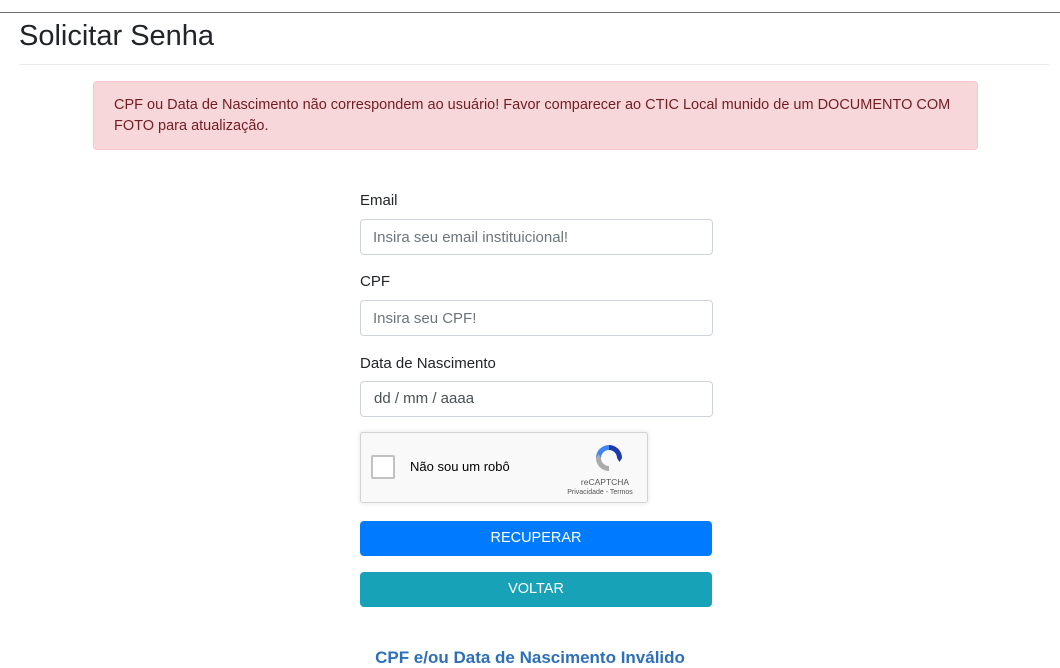  What do you see at coordinates (536, 237) in the screenshot?
I see `email-input` at bounding box center [536, 237].